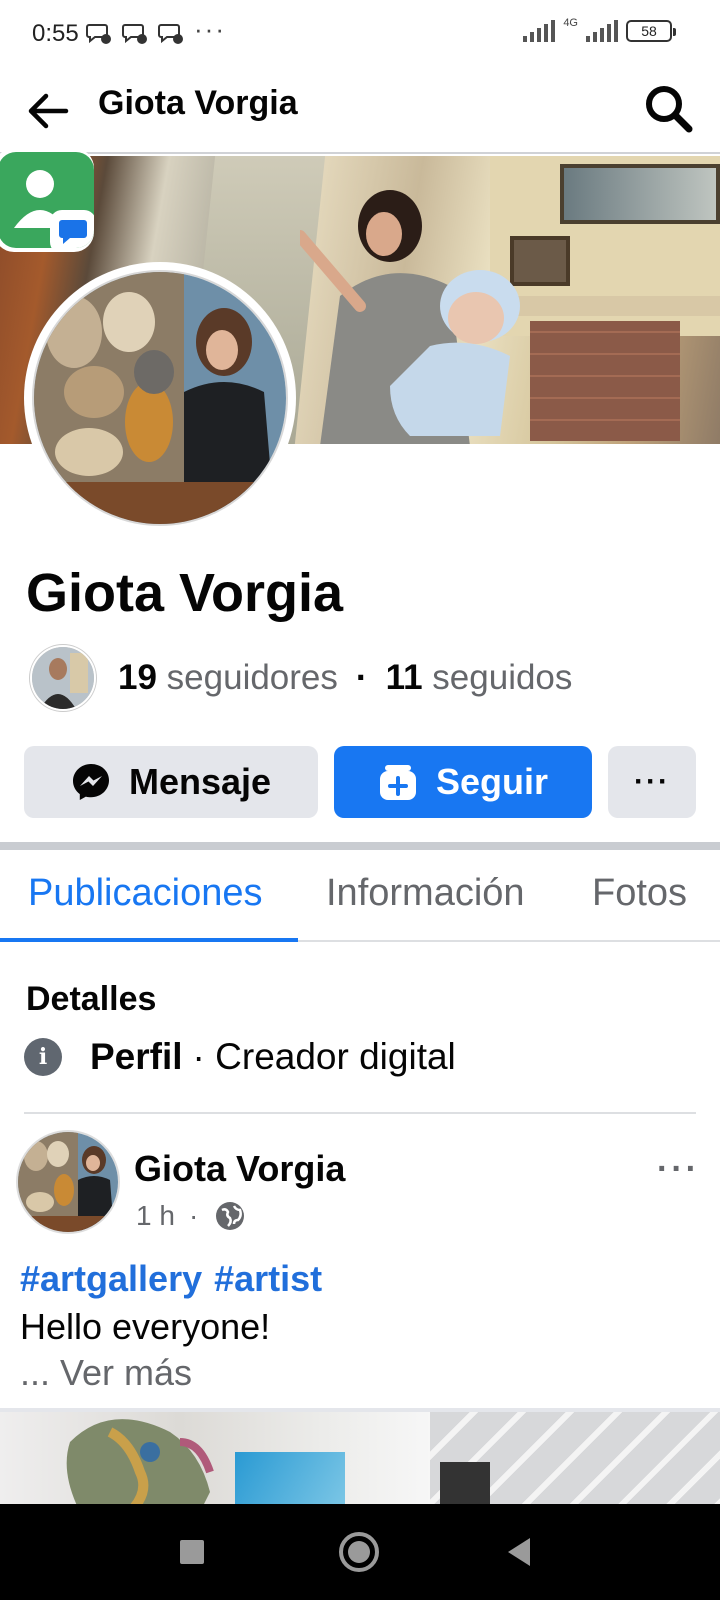 The width and height of the screenshot is (720, 1600). Describe the element at coordinates (198, 103) in the screenshot. I see `page-title: Giota Vorgia` at that location.